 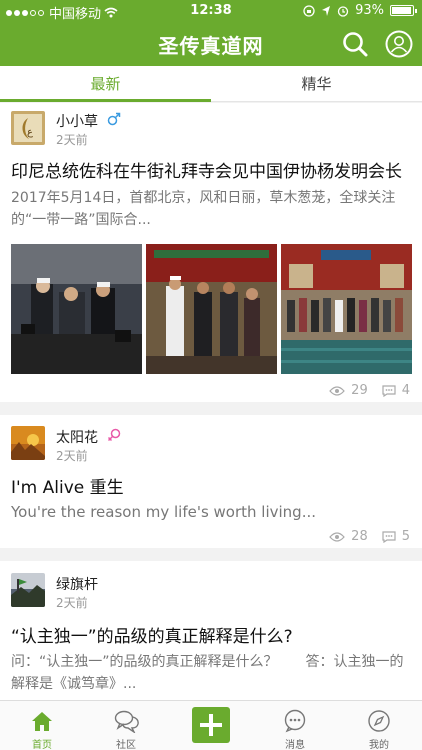 What do you see at coordinates (369, 10) in the screenshot?
I see `battery-percent: 93%` at bounding box center [369, 10].